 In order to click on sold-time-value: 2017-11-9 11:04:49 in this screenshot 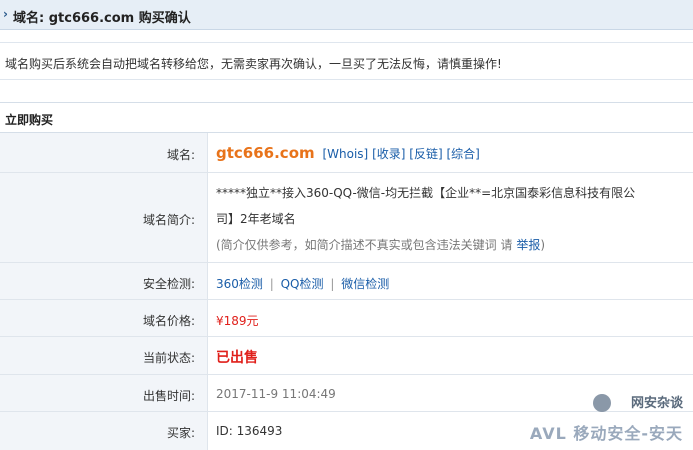, I will do `click(276, 394)`.